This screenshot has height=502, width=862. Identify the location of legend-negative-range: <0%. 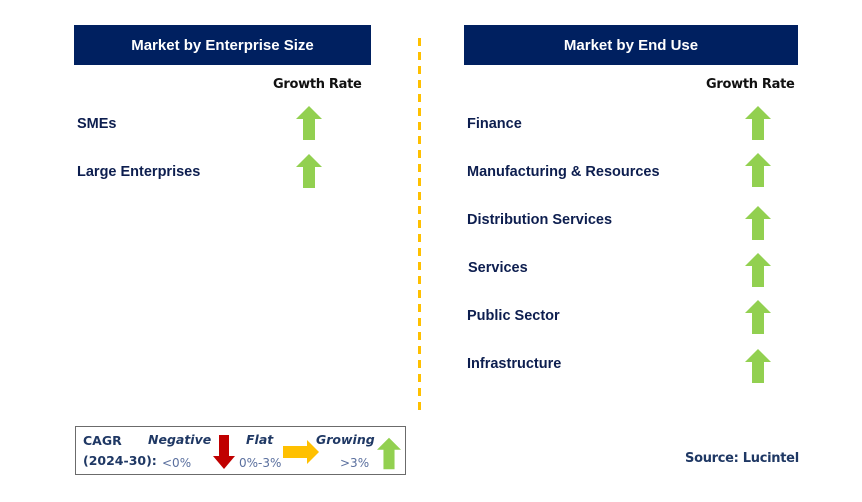
(177, 463).